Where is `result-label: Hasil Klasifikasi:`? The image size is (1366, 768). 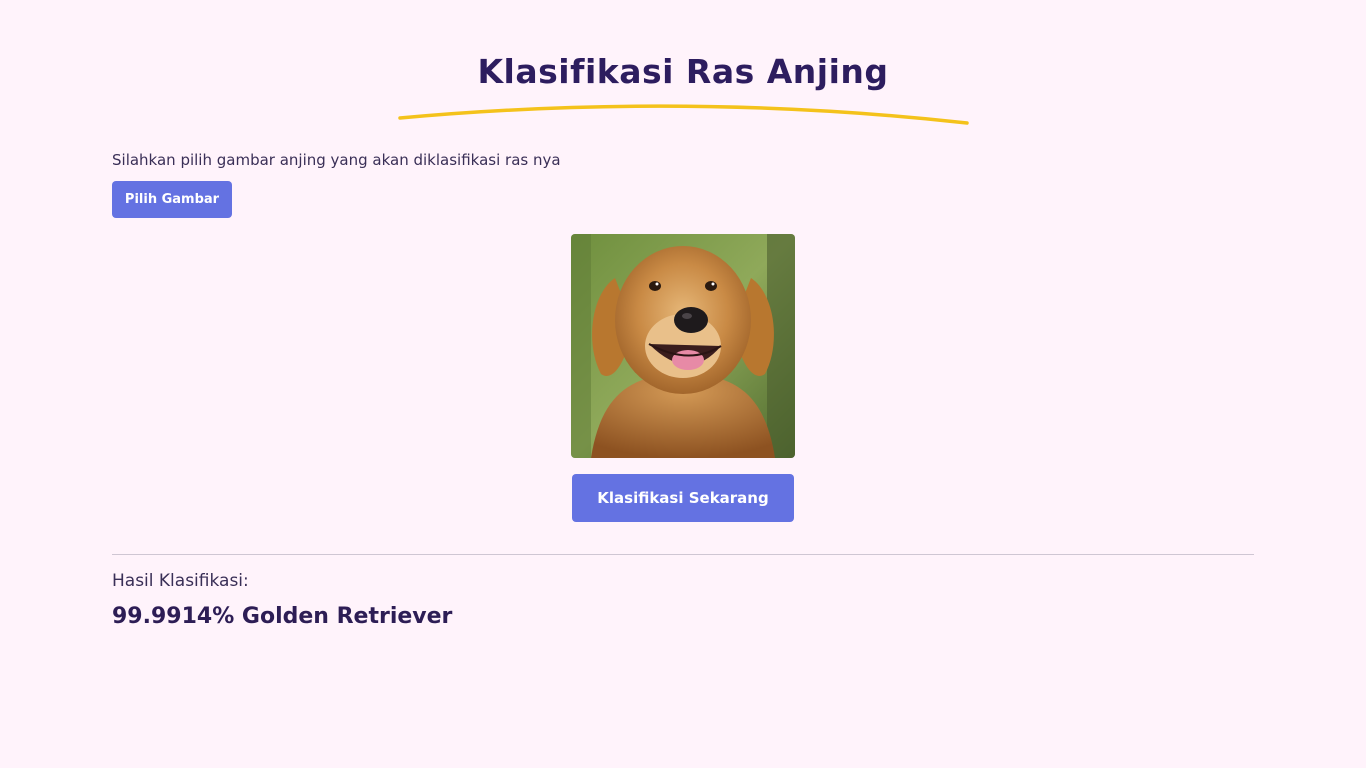 result-label: Hasil Klasifikasi: is located at coordinates (180, 581).